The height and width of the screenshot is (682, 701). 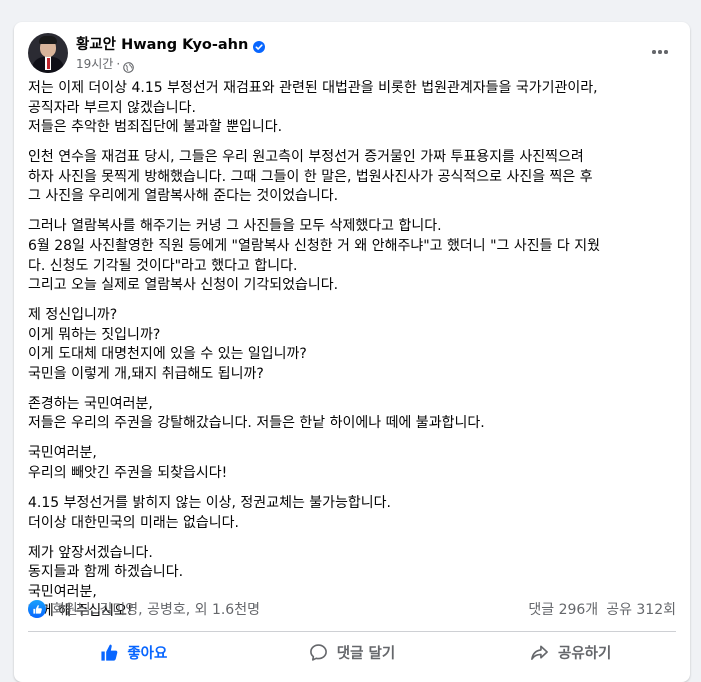 I want to click on more-options-icon, so click(x=660, y=52).